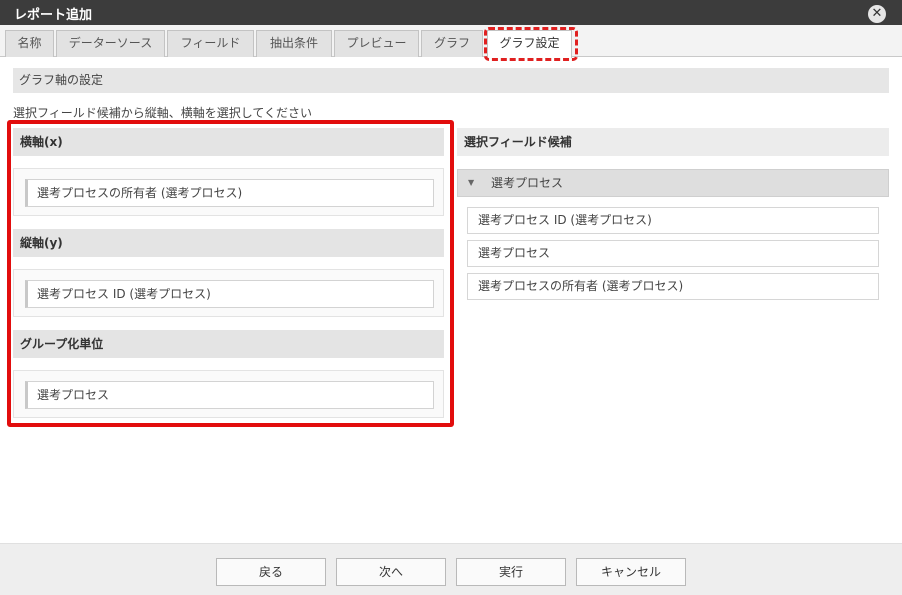  Describe the element at coordinates (527, 183) in the screenshot. I see `candidate-category-label: 選考プロセス` at that location.